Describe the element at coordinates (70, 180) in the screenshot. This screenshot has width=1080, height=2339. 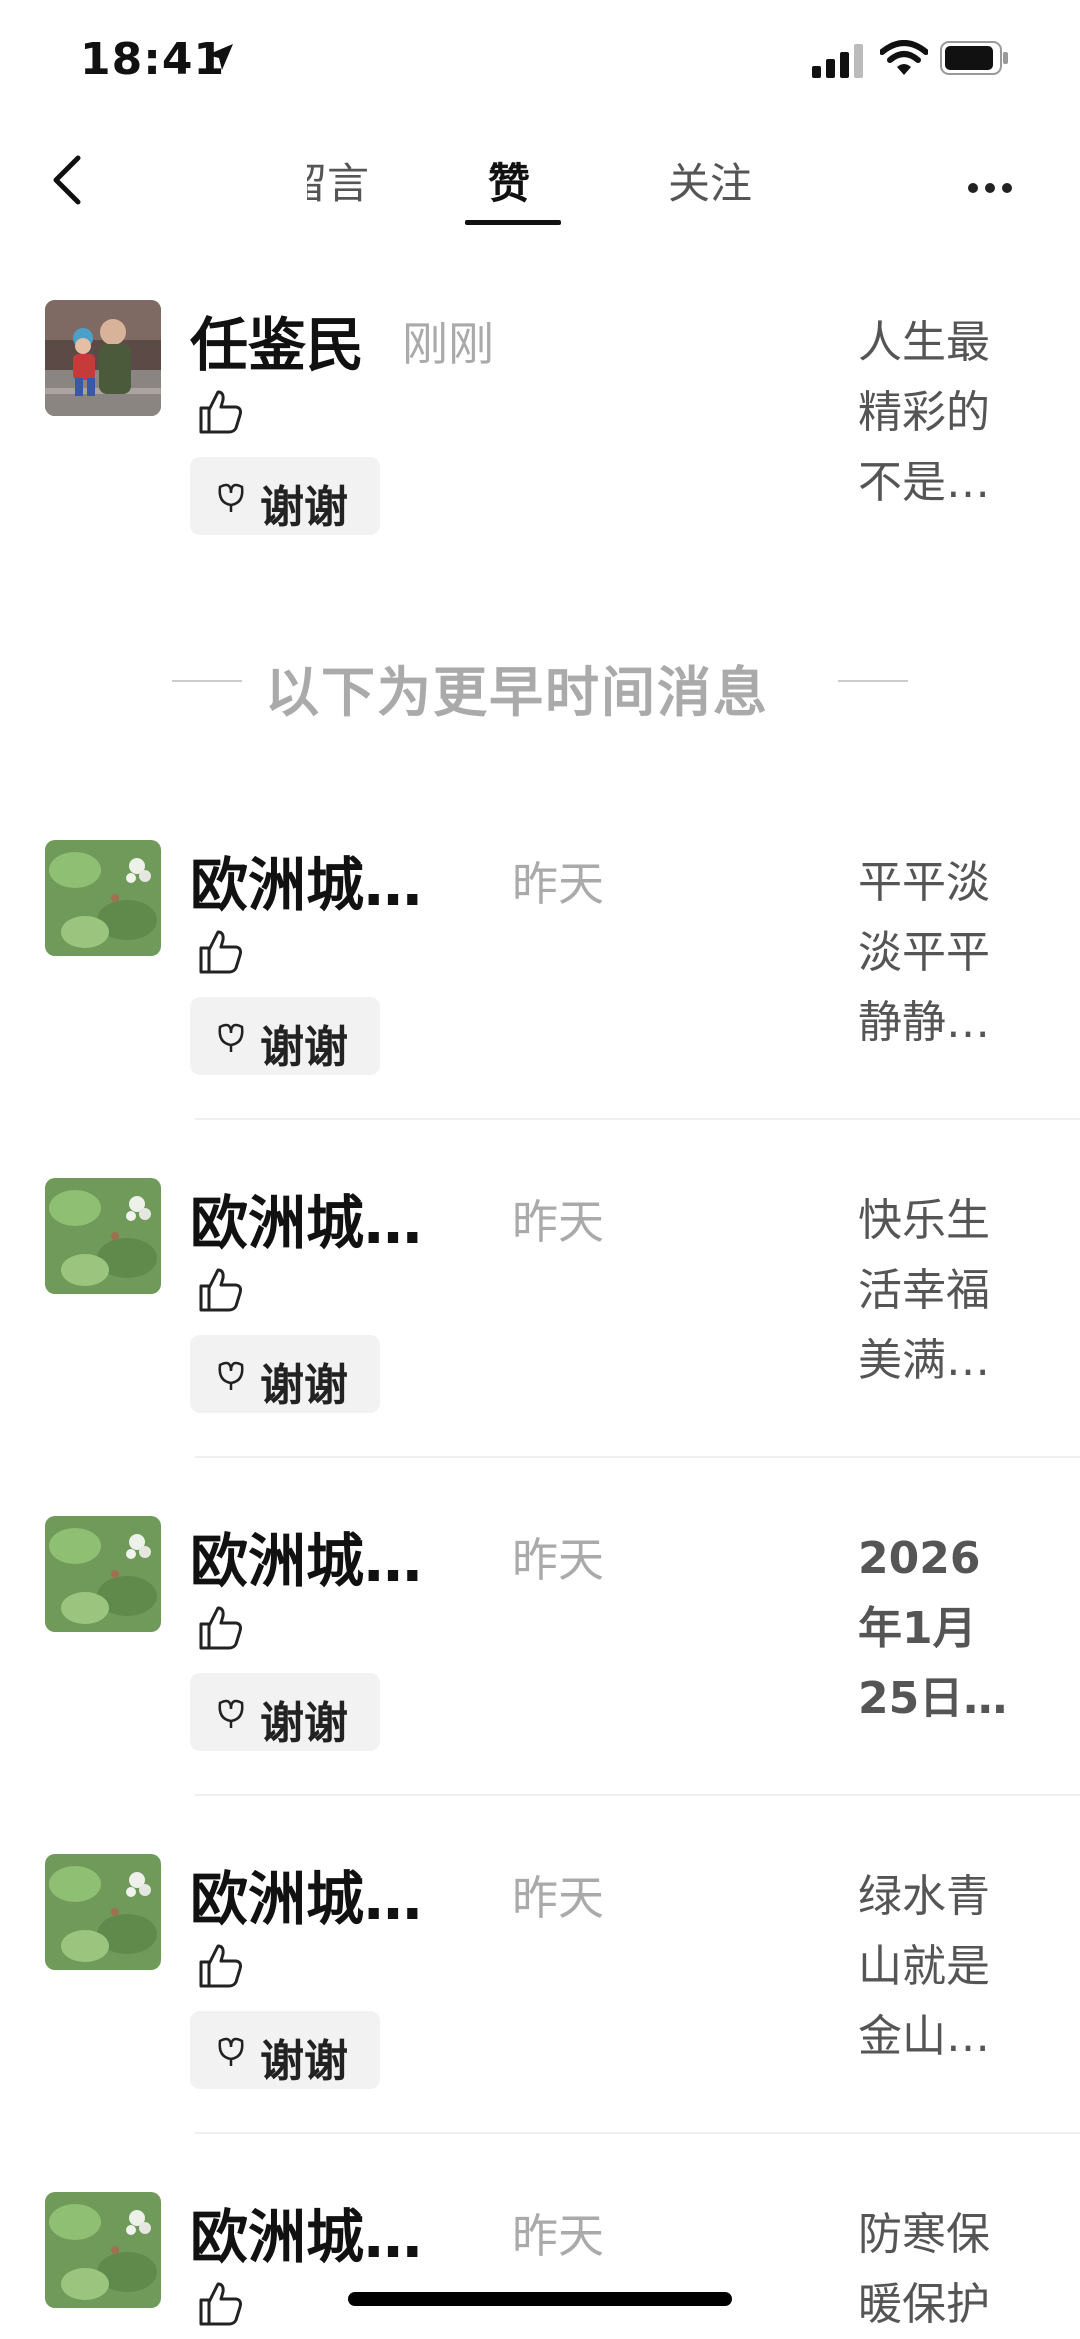
I see `back-arrow-icon` at that location.